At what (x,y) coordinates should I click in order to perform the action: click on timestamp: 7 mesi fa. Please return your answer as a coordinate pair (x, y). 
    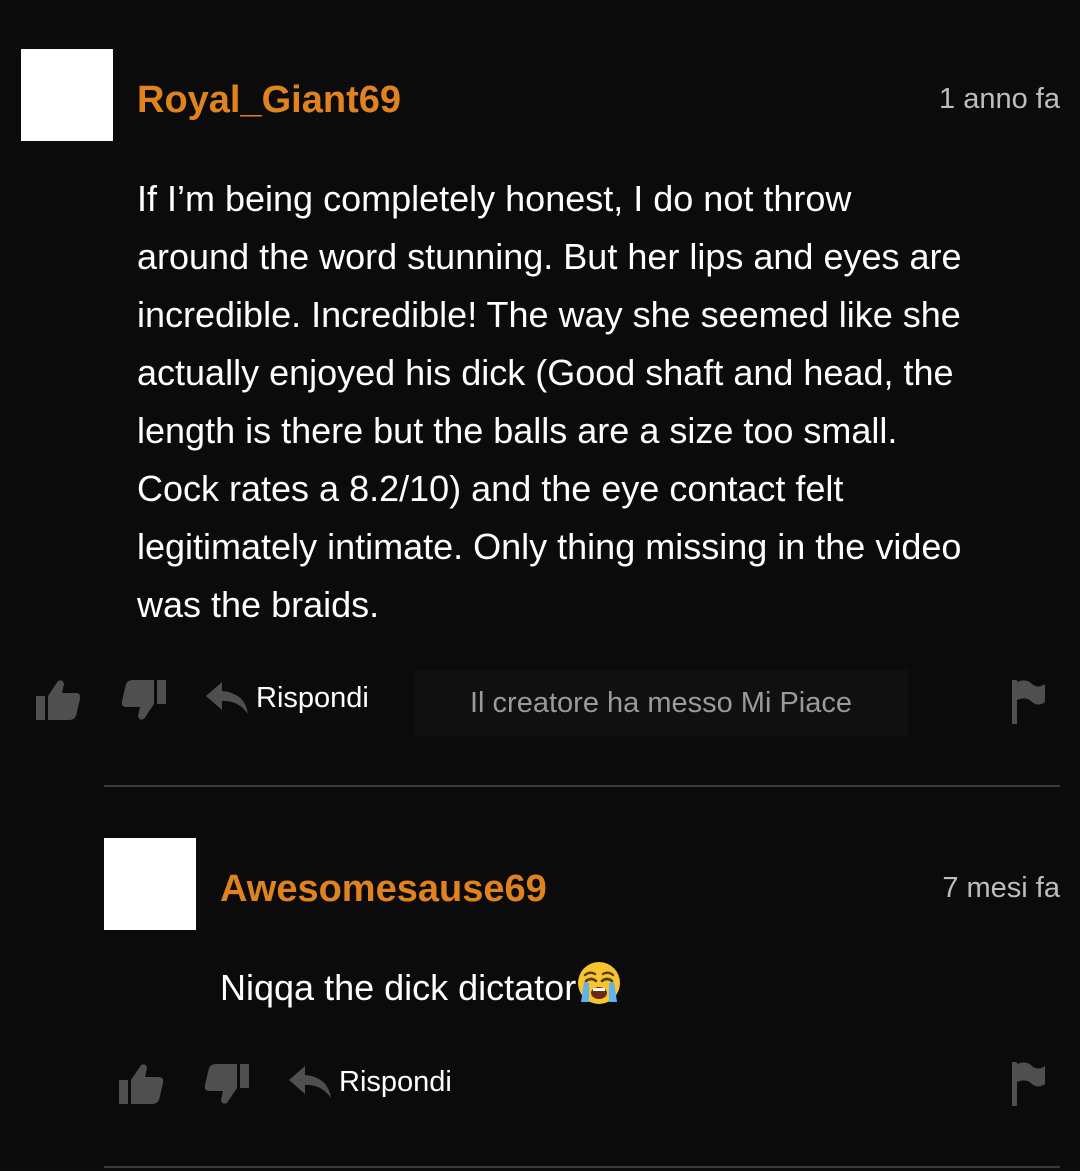
    Looking at the image, I should click on (1001, 888).